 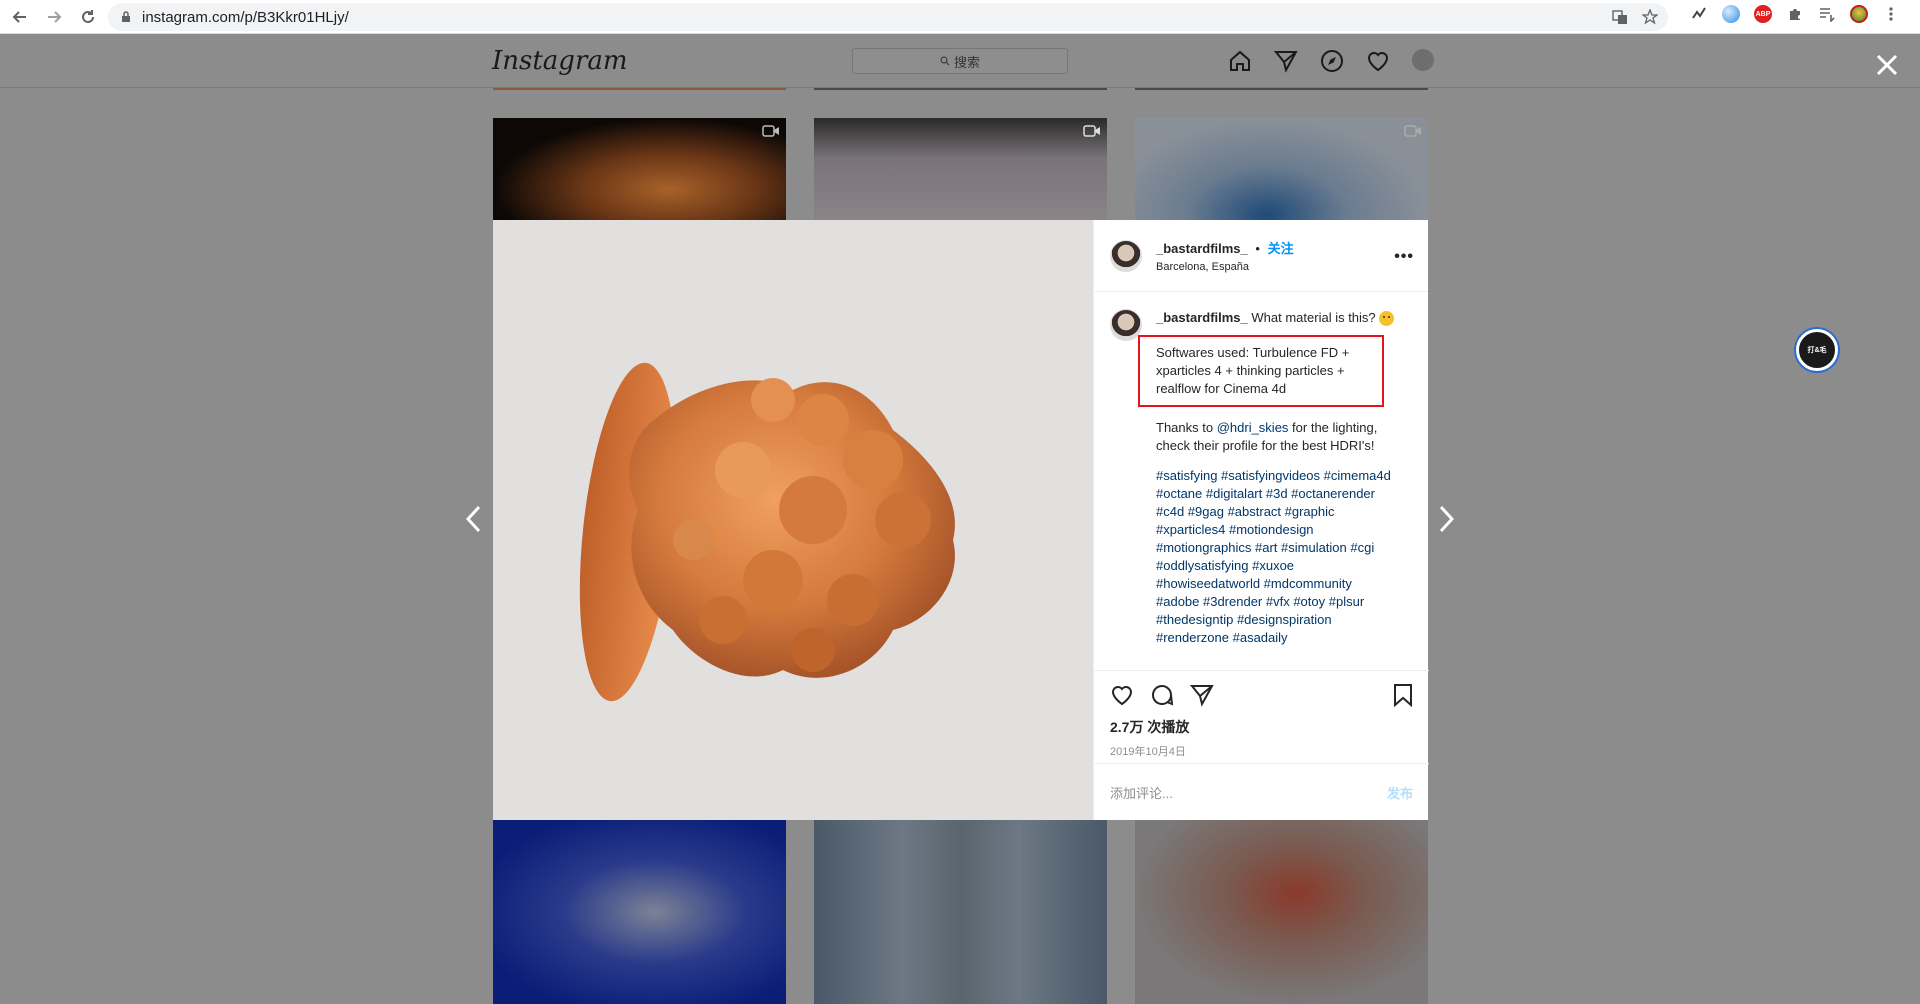 What do you see at coordinates (1891, 14) in the screenshot?
I see `kebab-menu-icon` at bounding box center [1891, 14].